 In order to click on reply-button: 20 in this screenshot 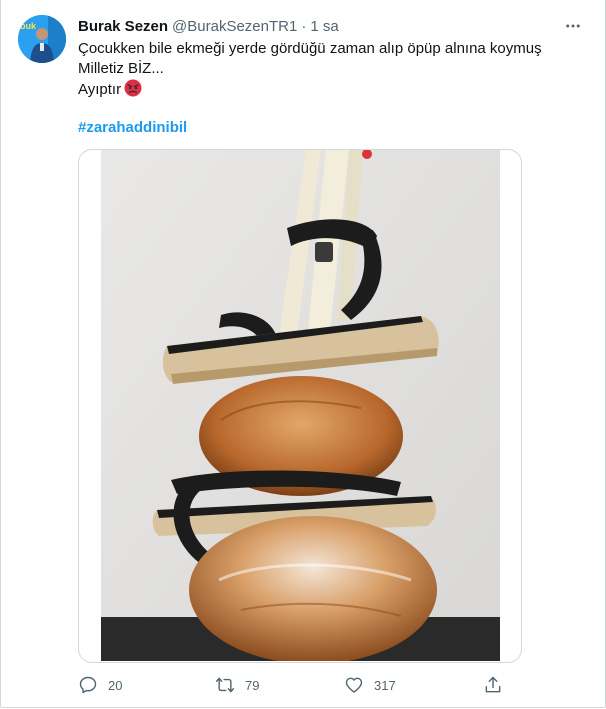, I will do `click(100, 685)`.